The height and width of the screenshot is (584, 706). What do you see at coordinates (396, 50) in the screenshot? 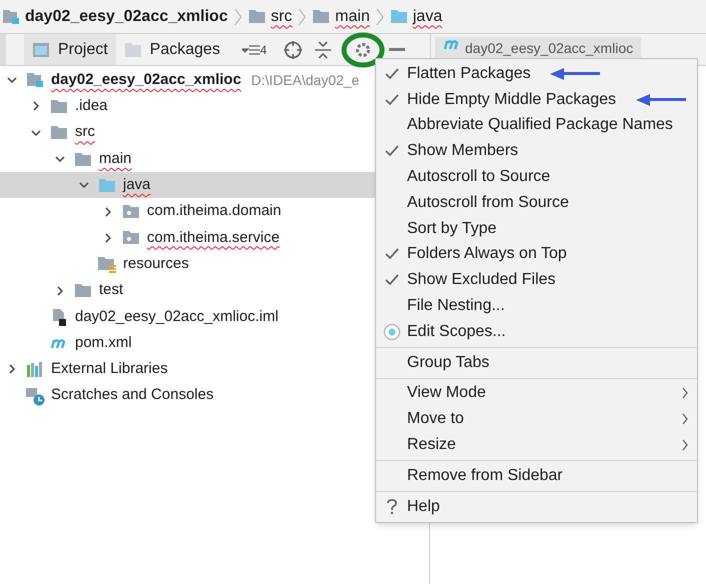
I see `minimize-icon` at bounding box center [396, 50].